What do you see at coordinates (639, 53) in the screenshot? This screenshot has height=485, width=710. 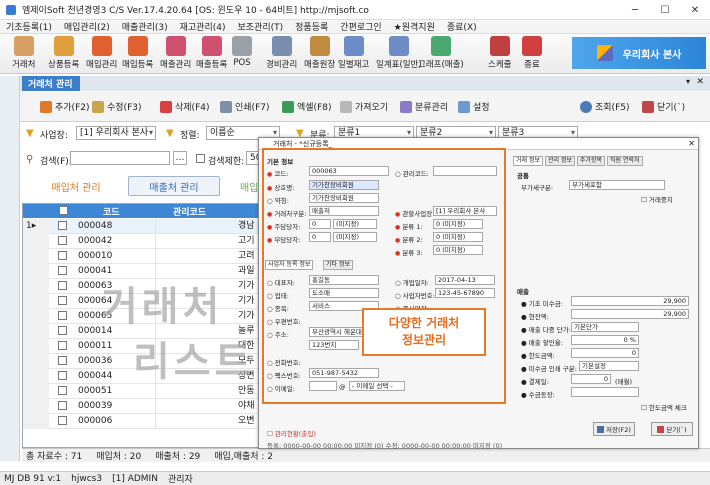 I see `company-brand-button: 우리회사 본사` at bounding box center [639, 53].